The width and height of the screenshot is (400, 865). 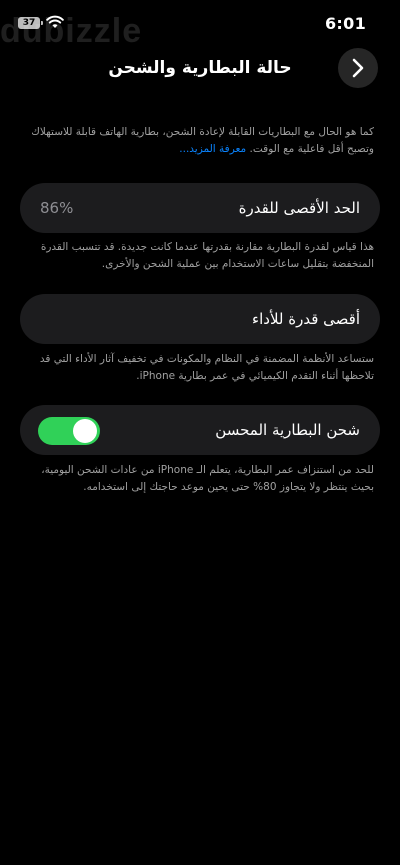 What do you see at coordinates (69, 431) in the screenshot?
I see `optimized-charging-toggle` at bounding box center [69, 431].